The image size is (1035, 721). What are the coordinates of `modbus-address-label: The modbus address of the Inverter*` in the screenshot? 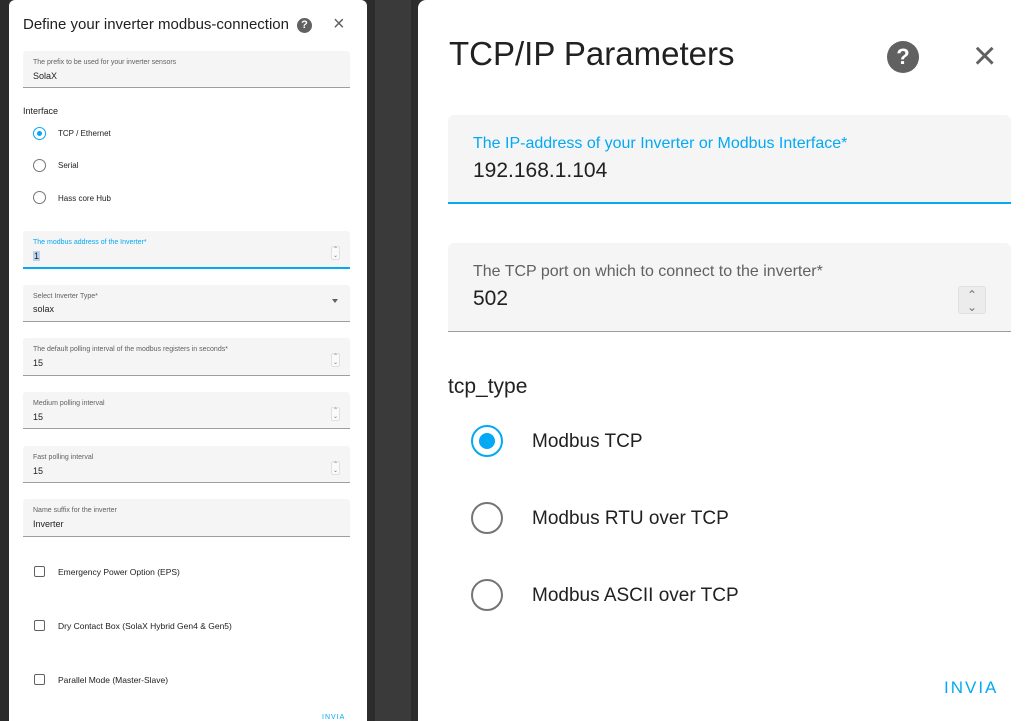 It's located at (90, 242).